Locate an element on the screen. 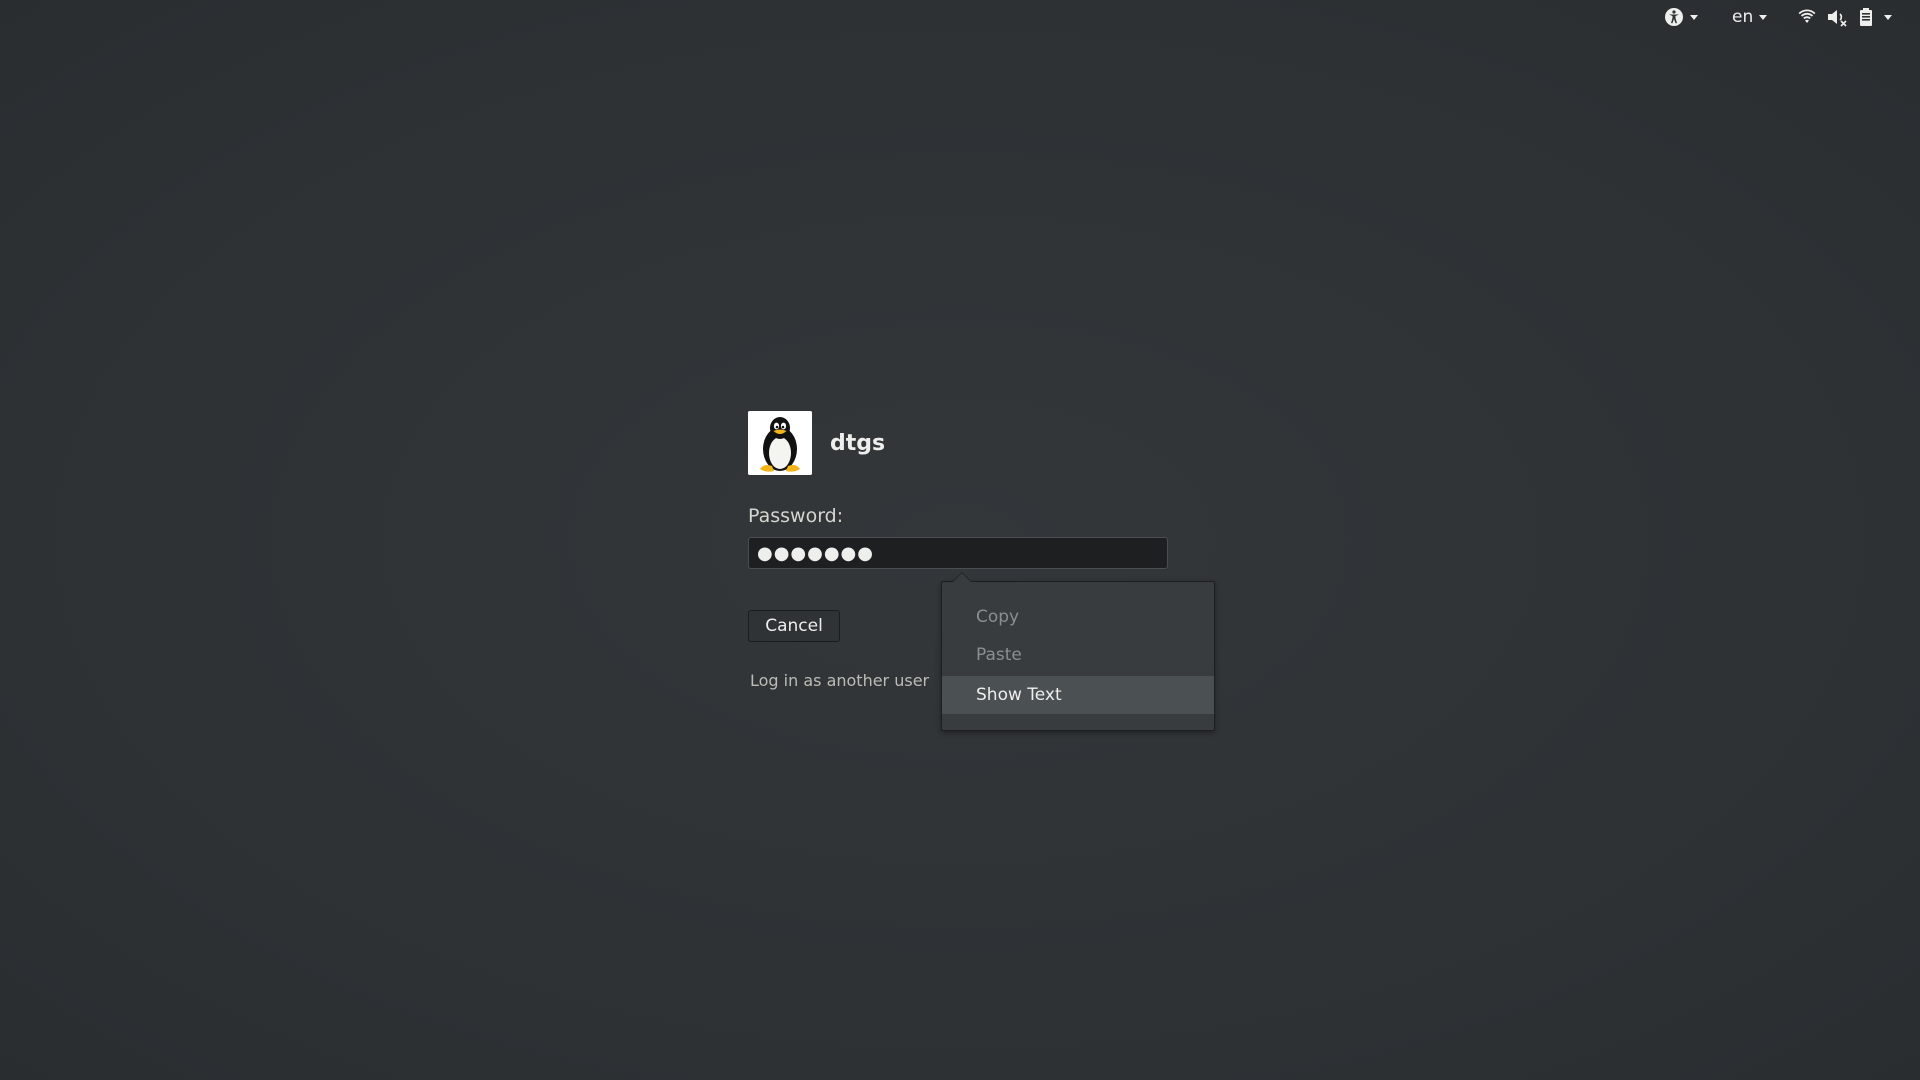  password-context-menu: Copy Paste Show Text is located at coordinates (1078, 651).